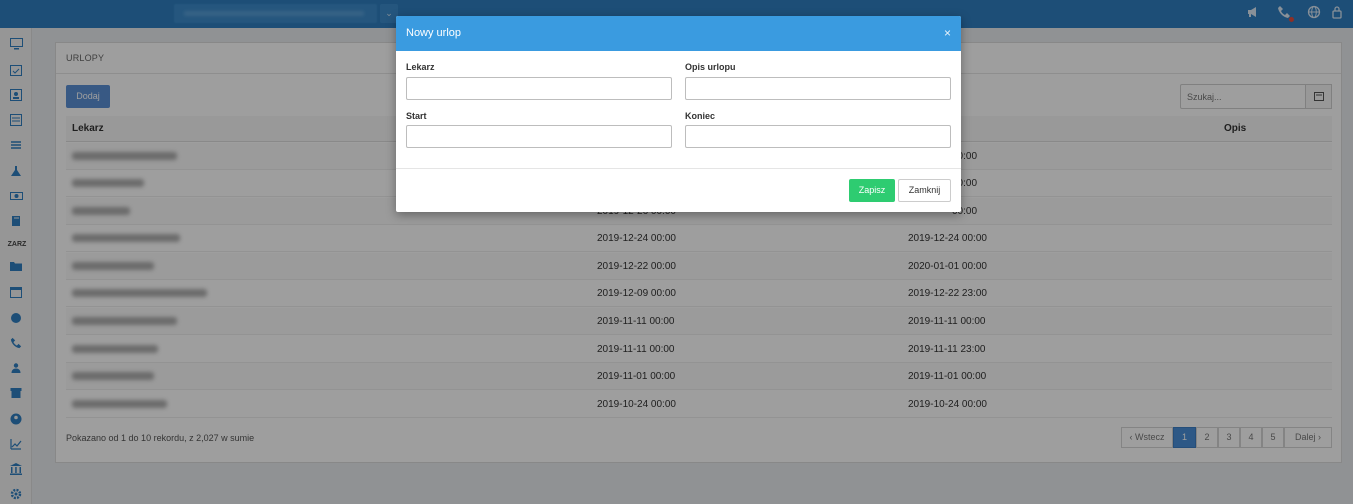 This screenshot has height=504, width=1353. What do you see at coordinates (539, 136) in the screenshot?
I see `start-field` at bounding box center [539, 136].